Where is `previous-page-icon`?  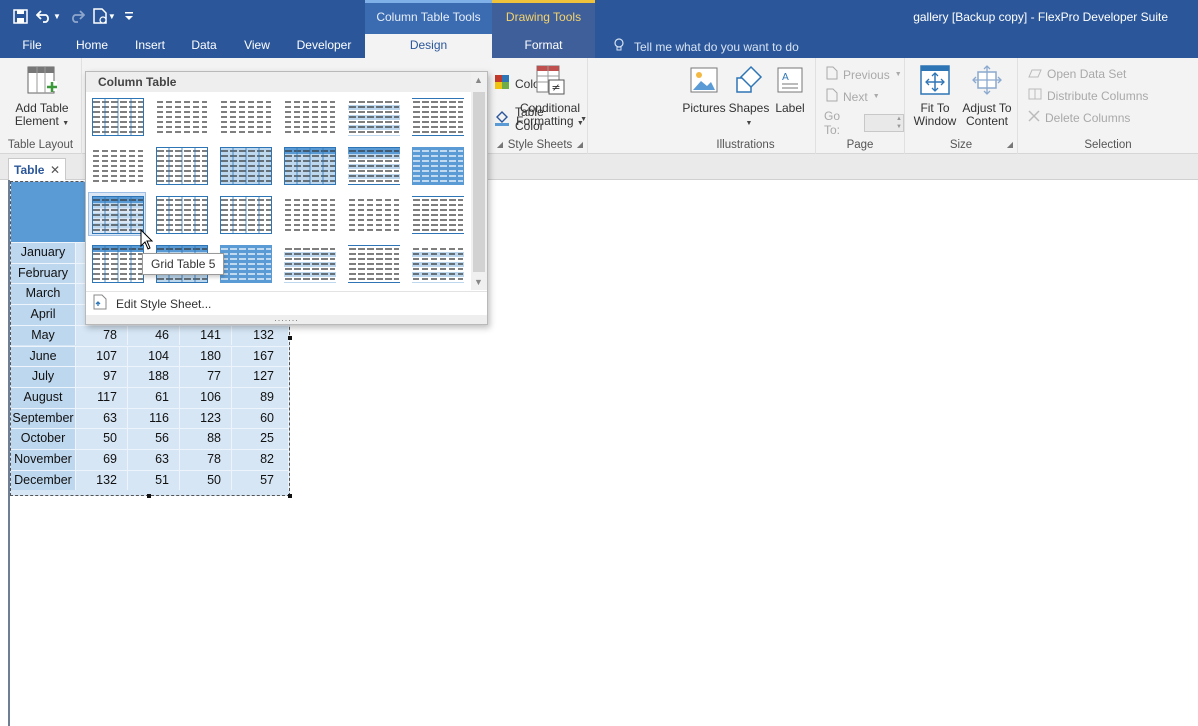 previous-page-icon is located at coordinates (832, 74).